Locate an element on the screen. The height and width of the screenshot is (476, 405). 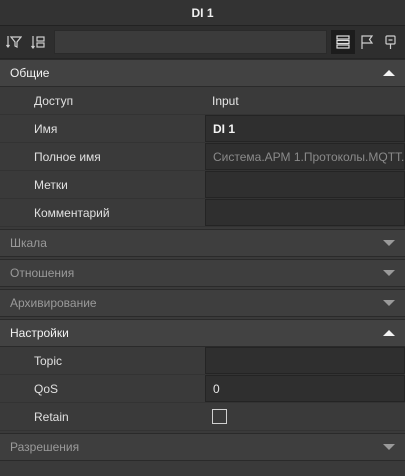
tags-field is located at coordinates (305, 184).